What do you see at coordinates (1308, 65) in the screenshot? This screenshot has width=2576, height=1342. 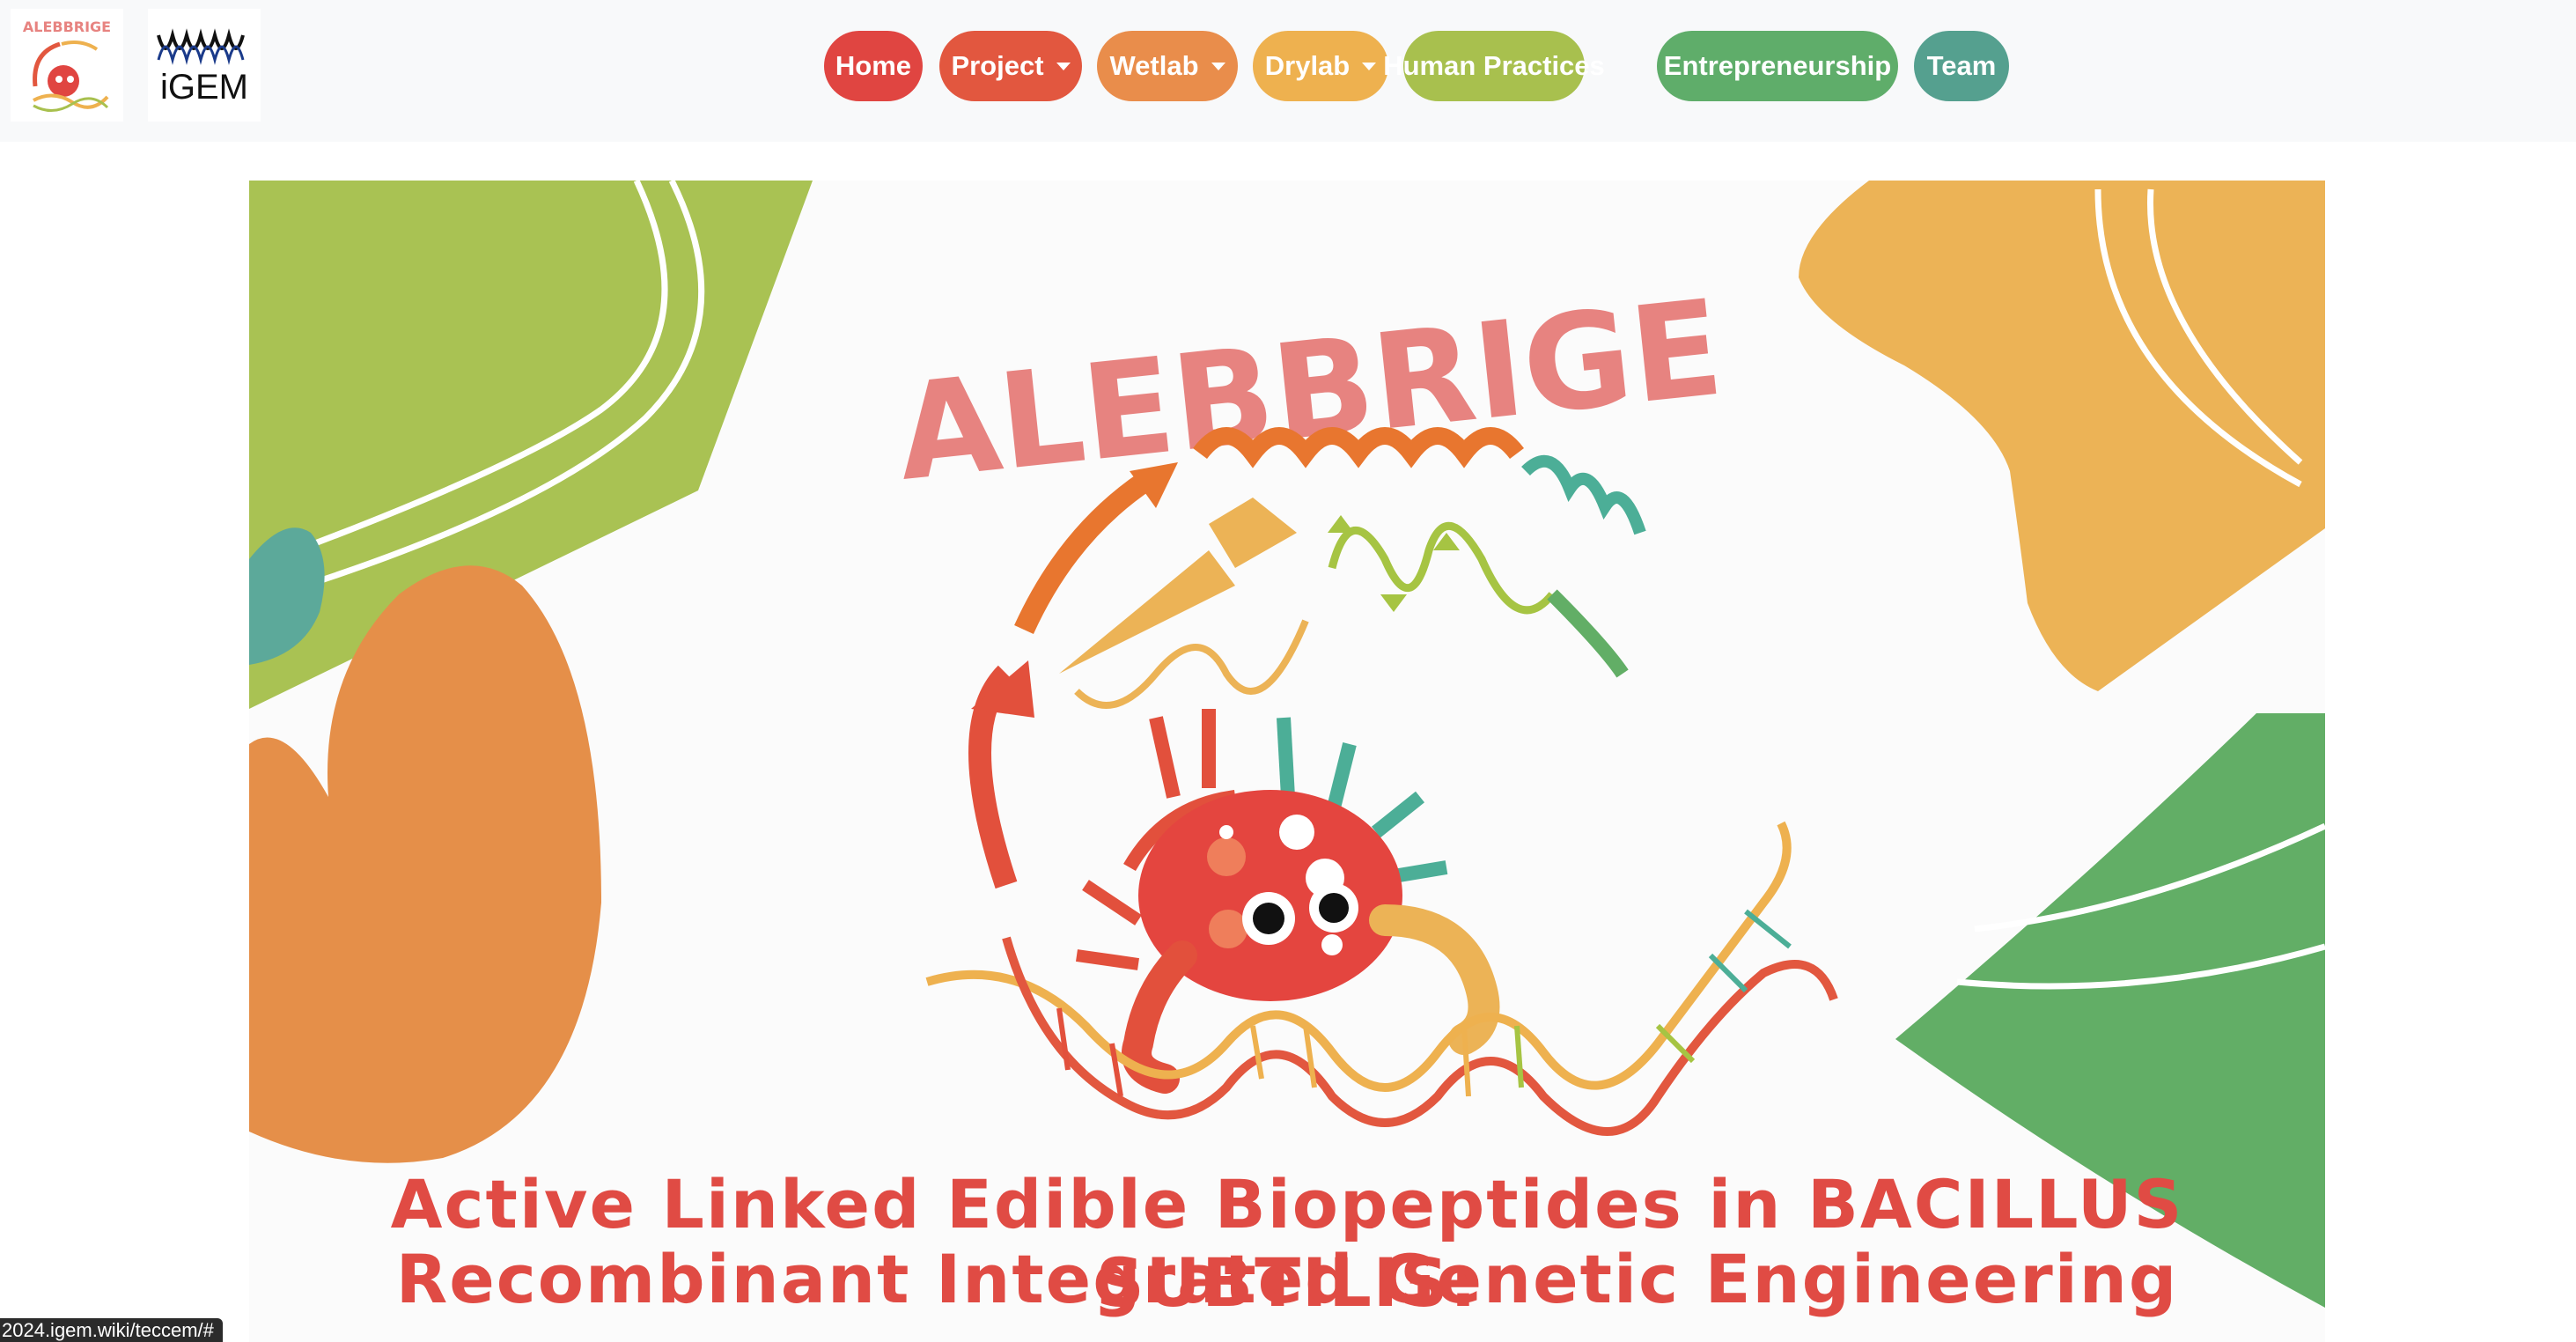 I see `nav-drylab-label: Drylab` at bounding box center [1308, 65].